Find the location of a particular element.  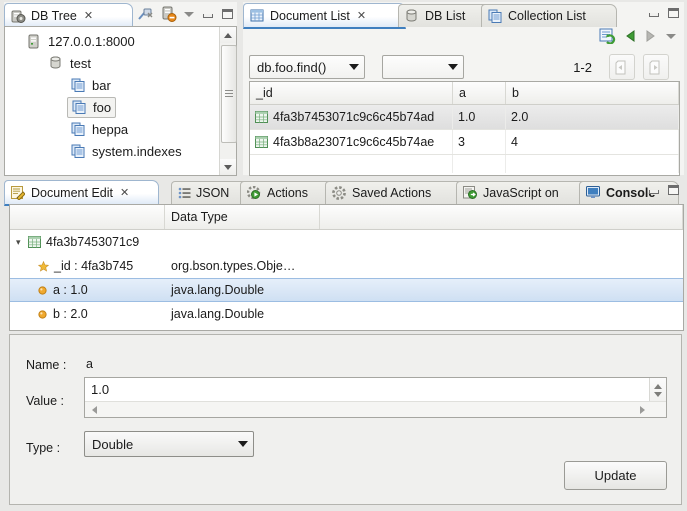

update-button: Update is located at coordinates (615, 475).